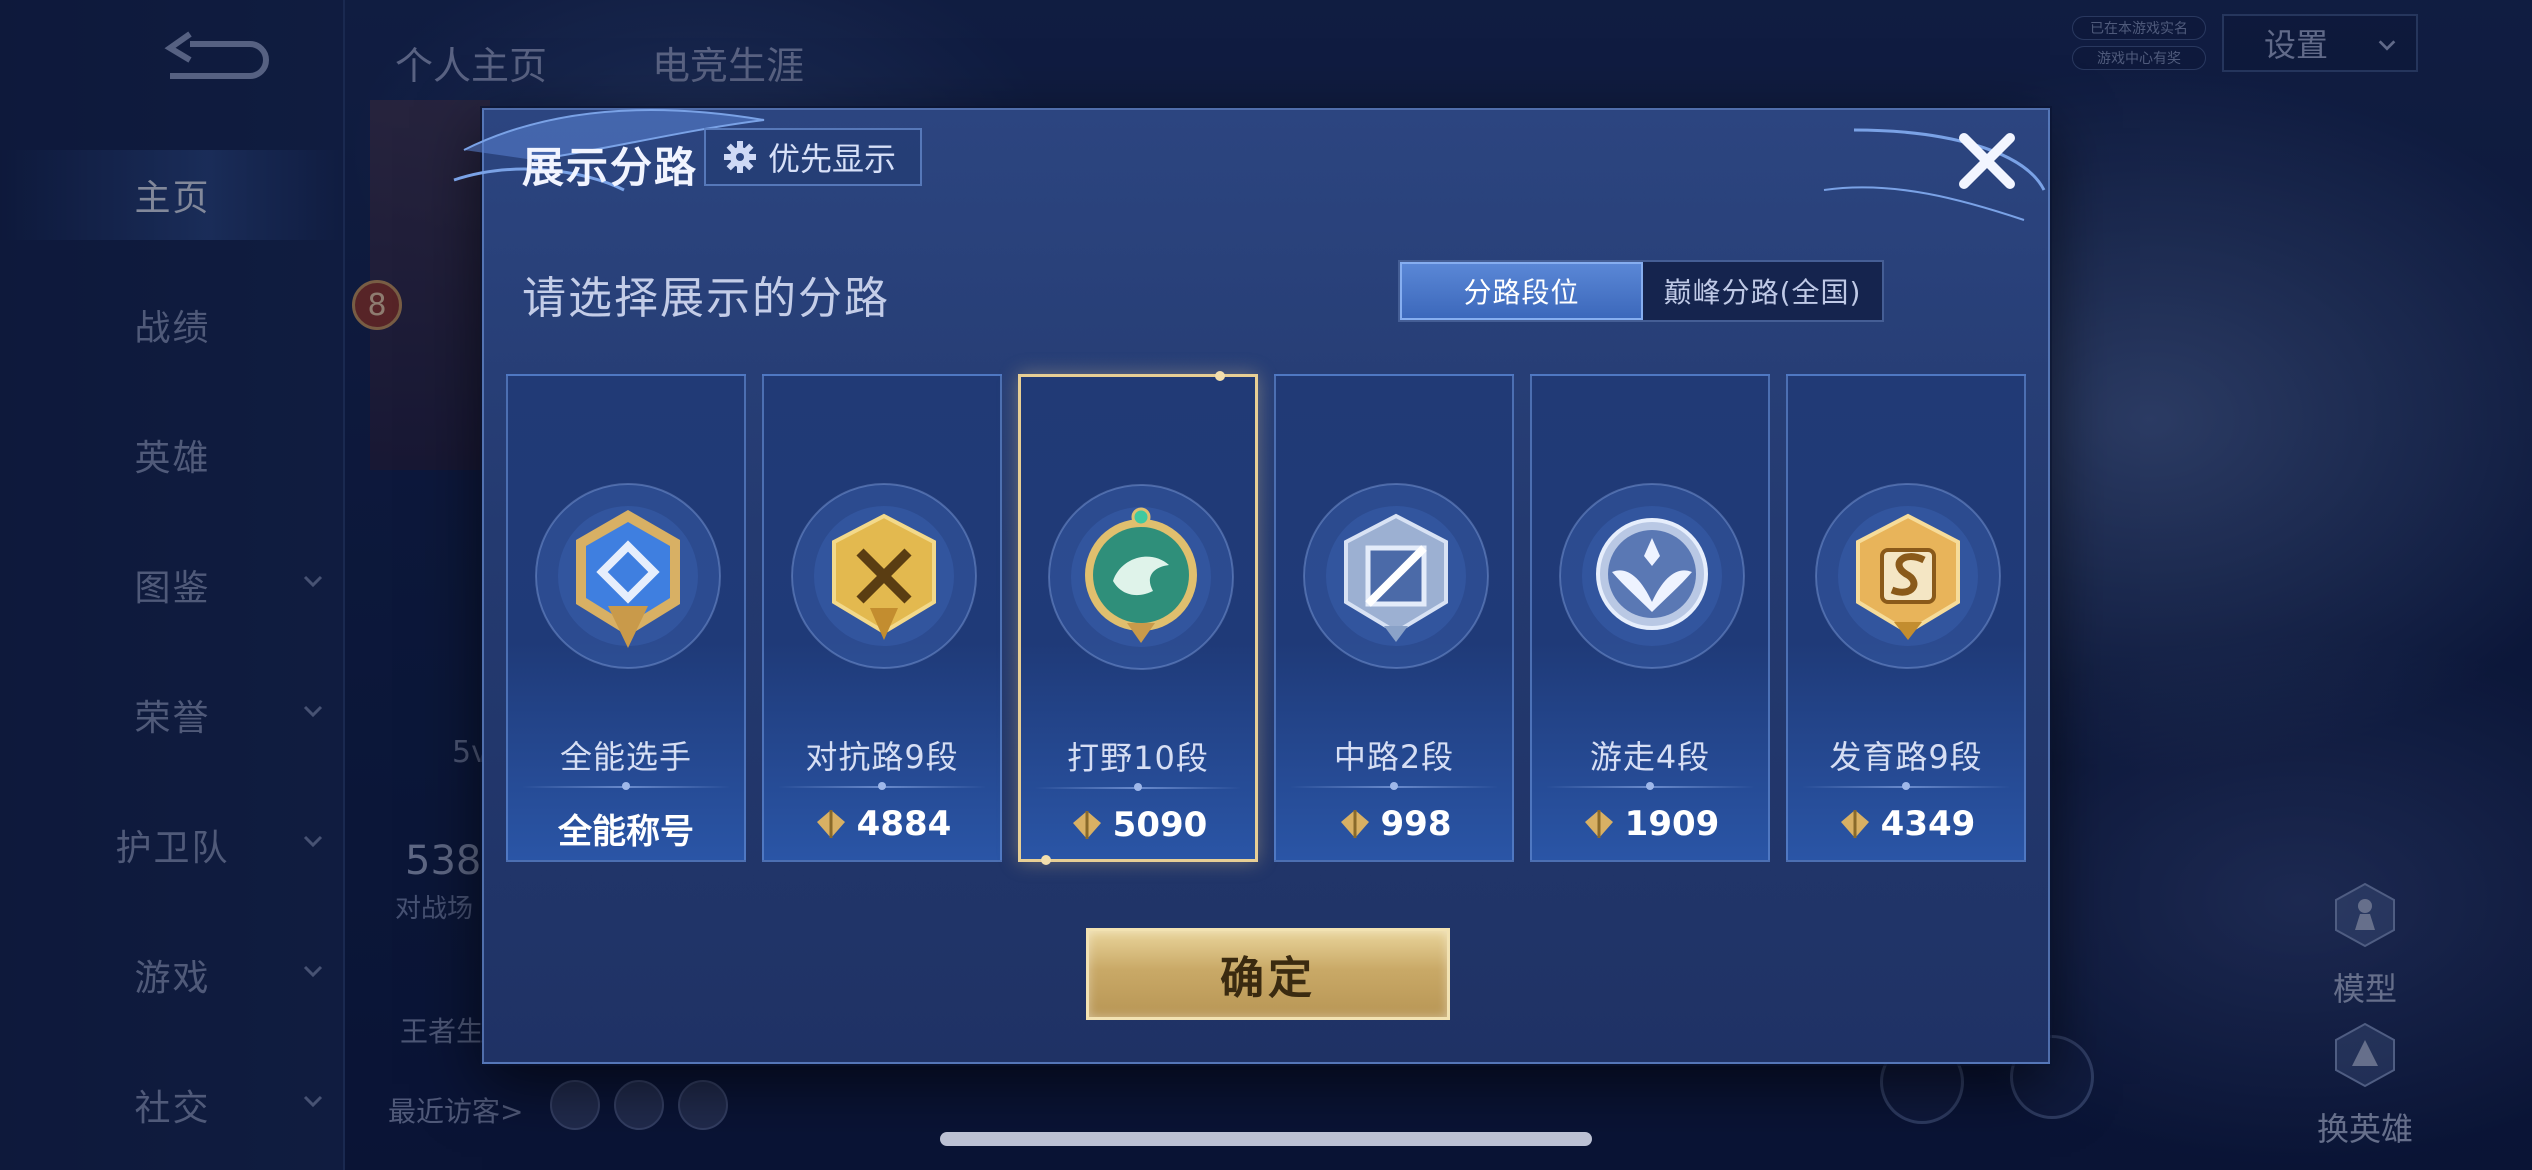  I want to click on farm-lane-emblem-icon, so click(1908, 576).